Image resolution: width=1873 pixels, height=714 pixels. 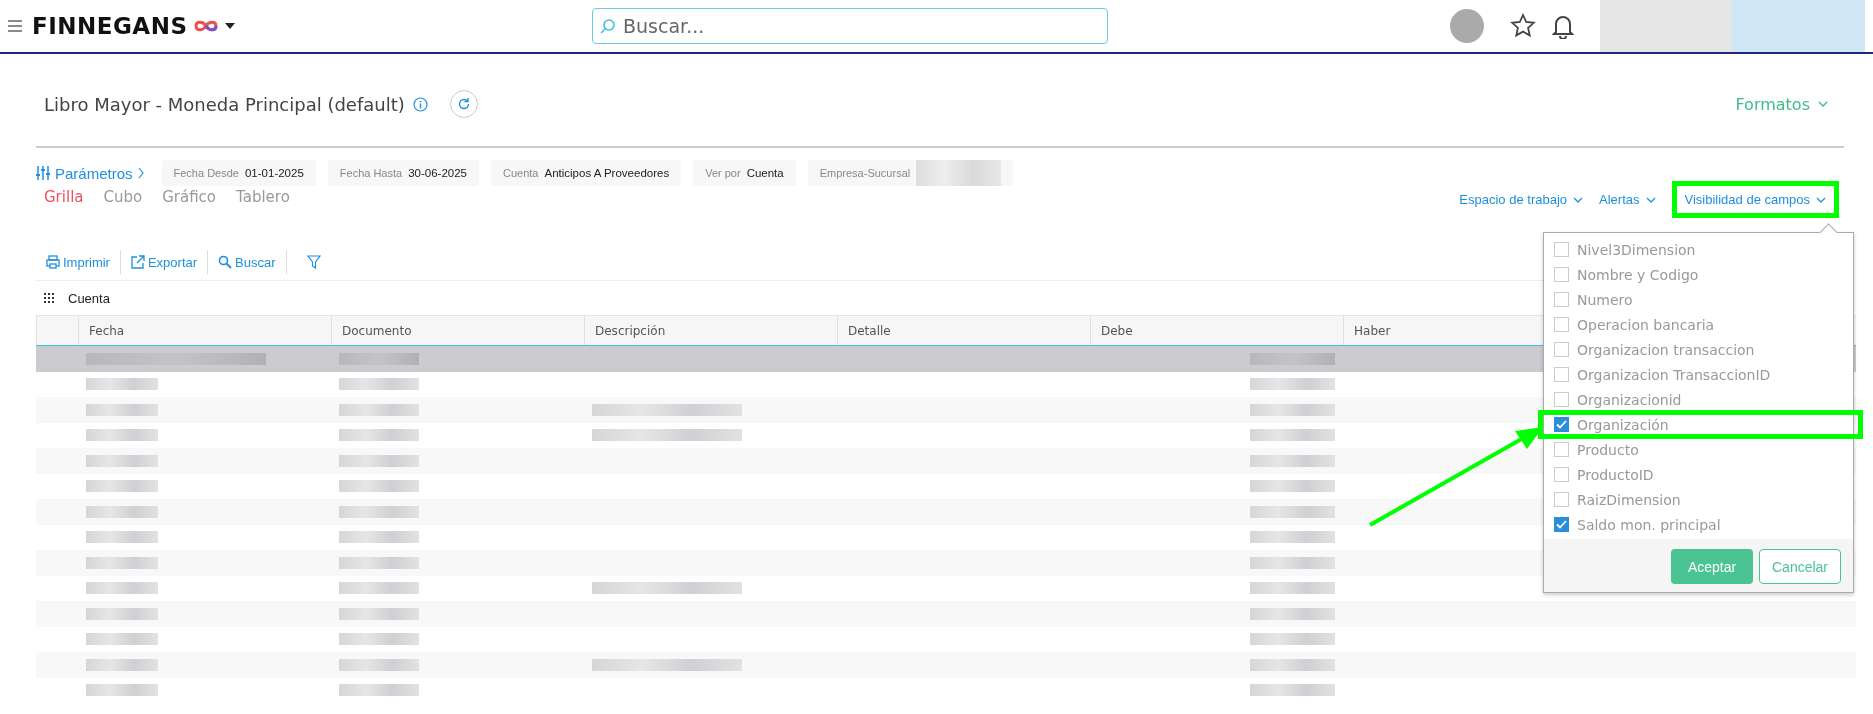 What do you see at coordinates (1698, 374) in the screenshot?
I see `field-checkbox-item: Organizacion TransaccionID` at bounding box center [1698, 374].